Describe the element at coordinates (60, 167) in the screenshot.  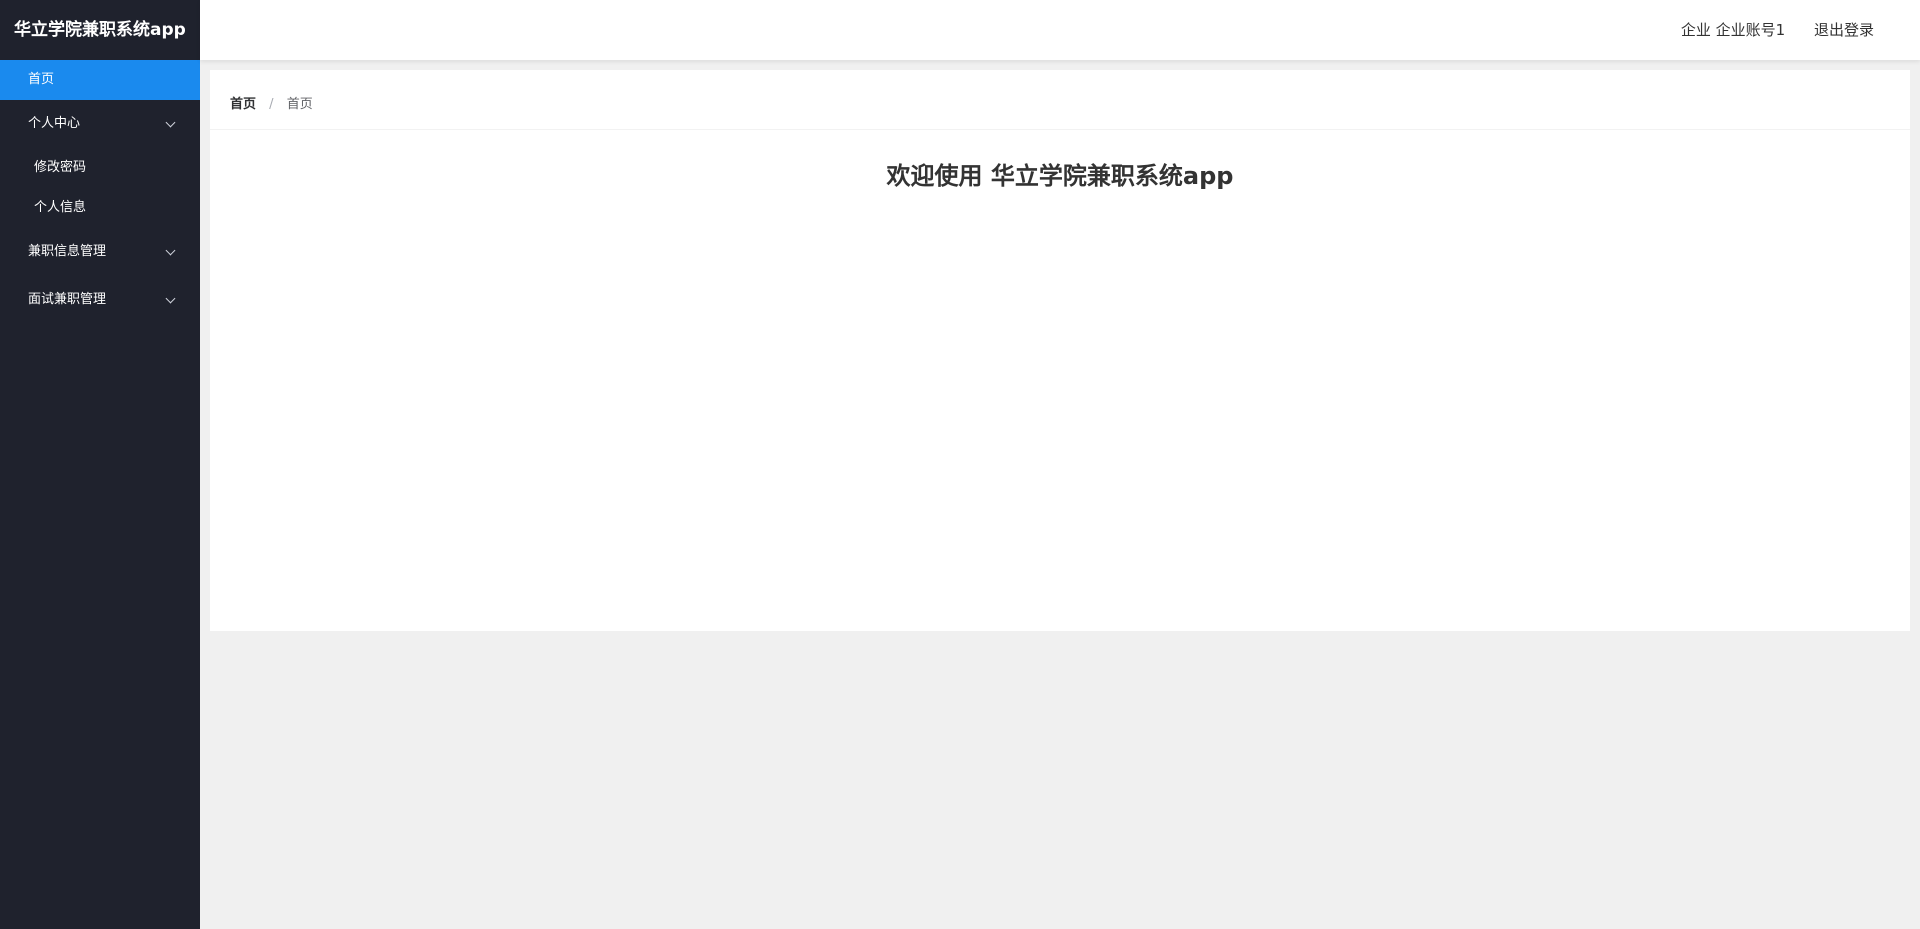
I see `sidebar-item-label: 修改密码` at that location.